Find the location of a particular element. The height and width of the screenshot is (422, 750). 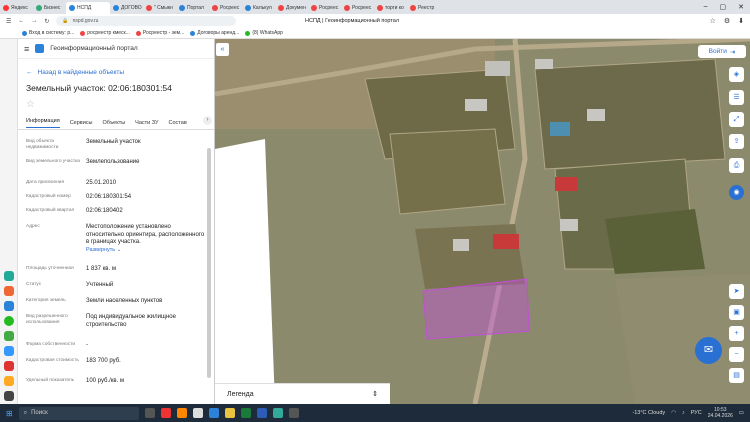

chat-icon: ✉ is located at coordinates (708, 350).